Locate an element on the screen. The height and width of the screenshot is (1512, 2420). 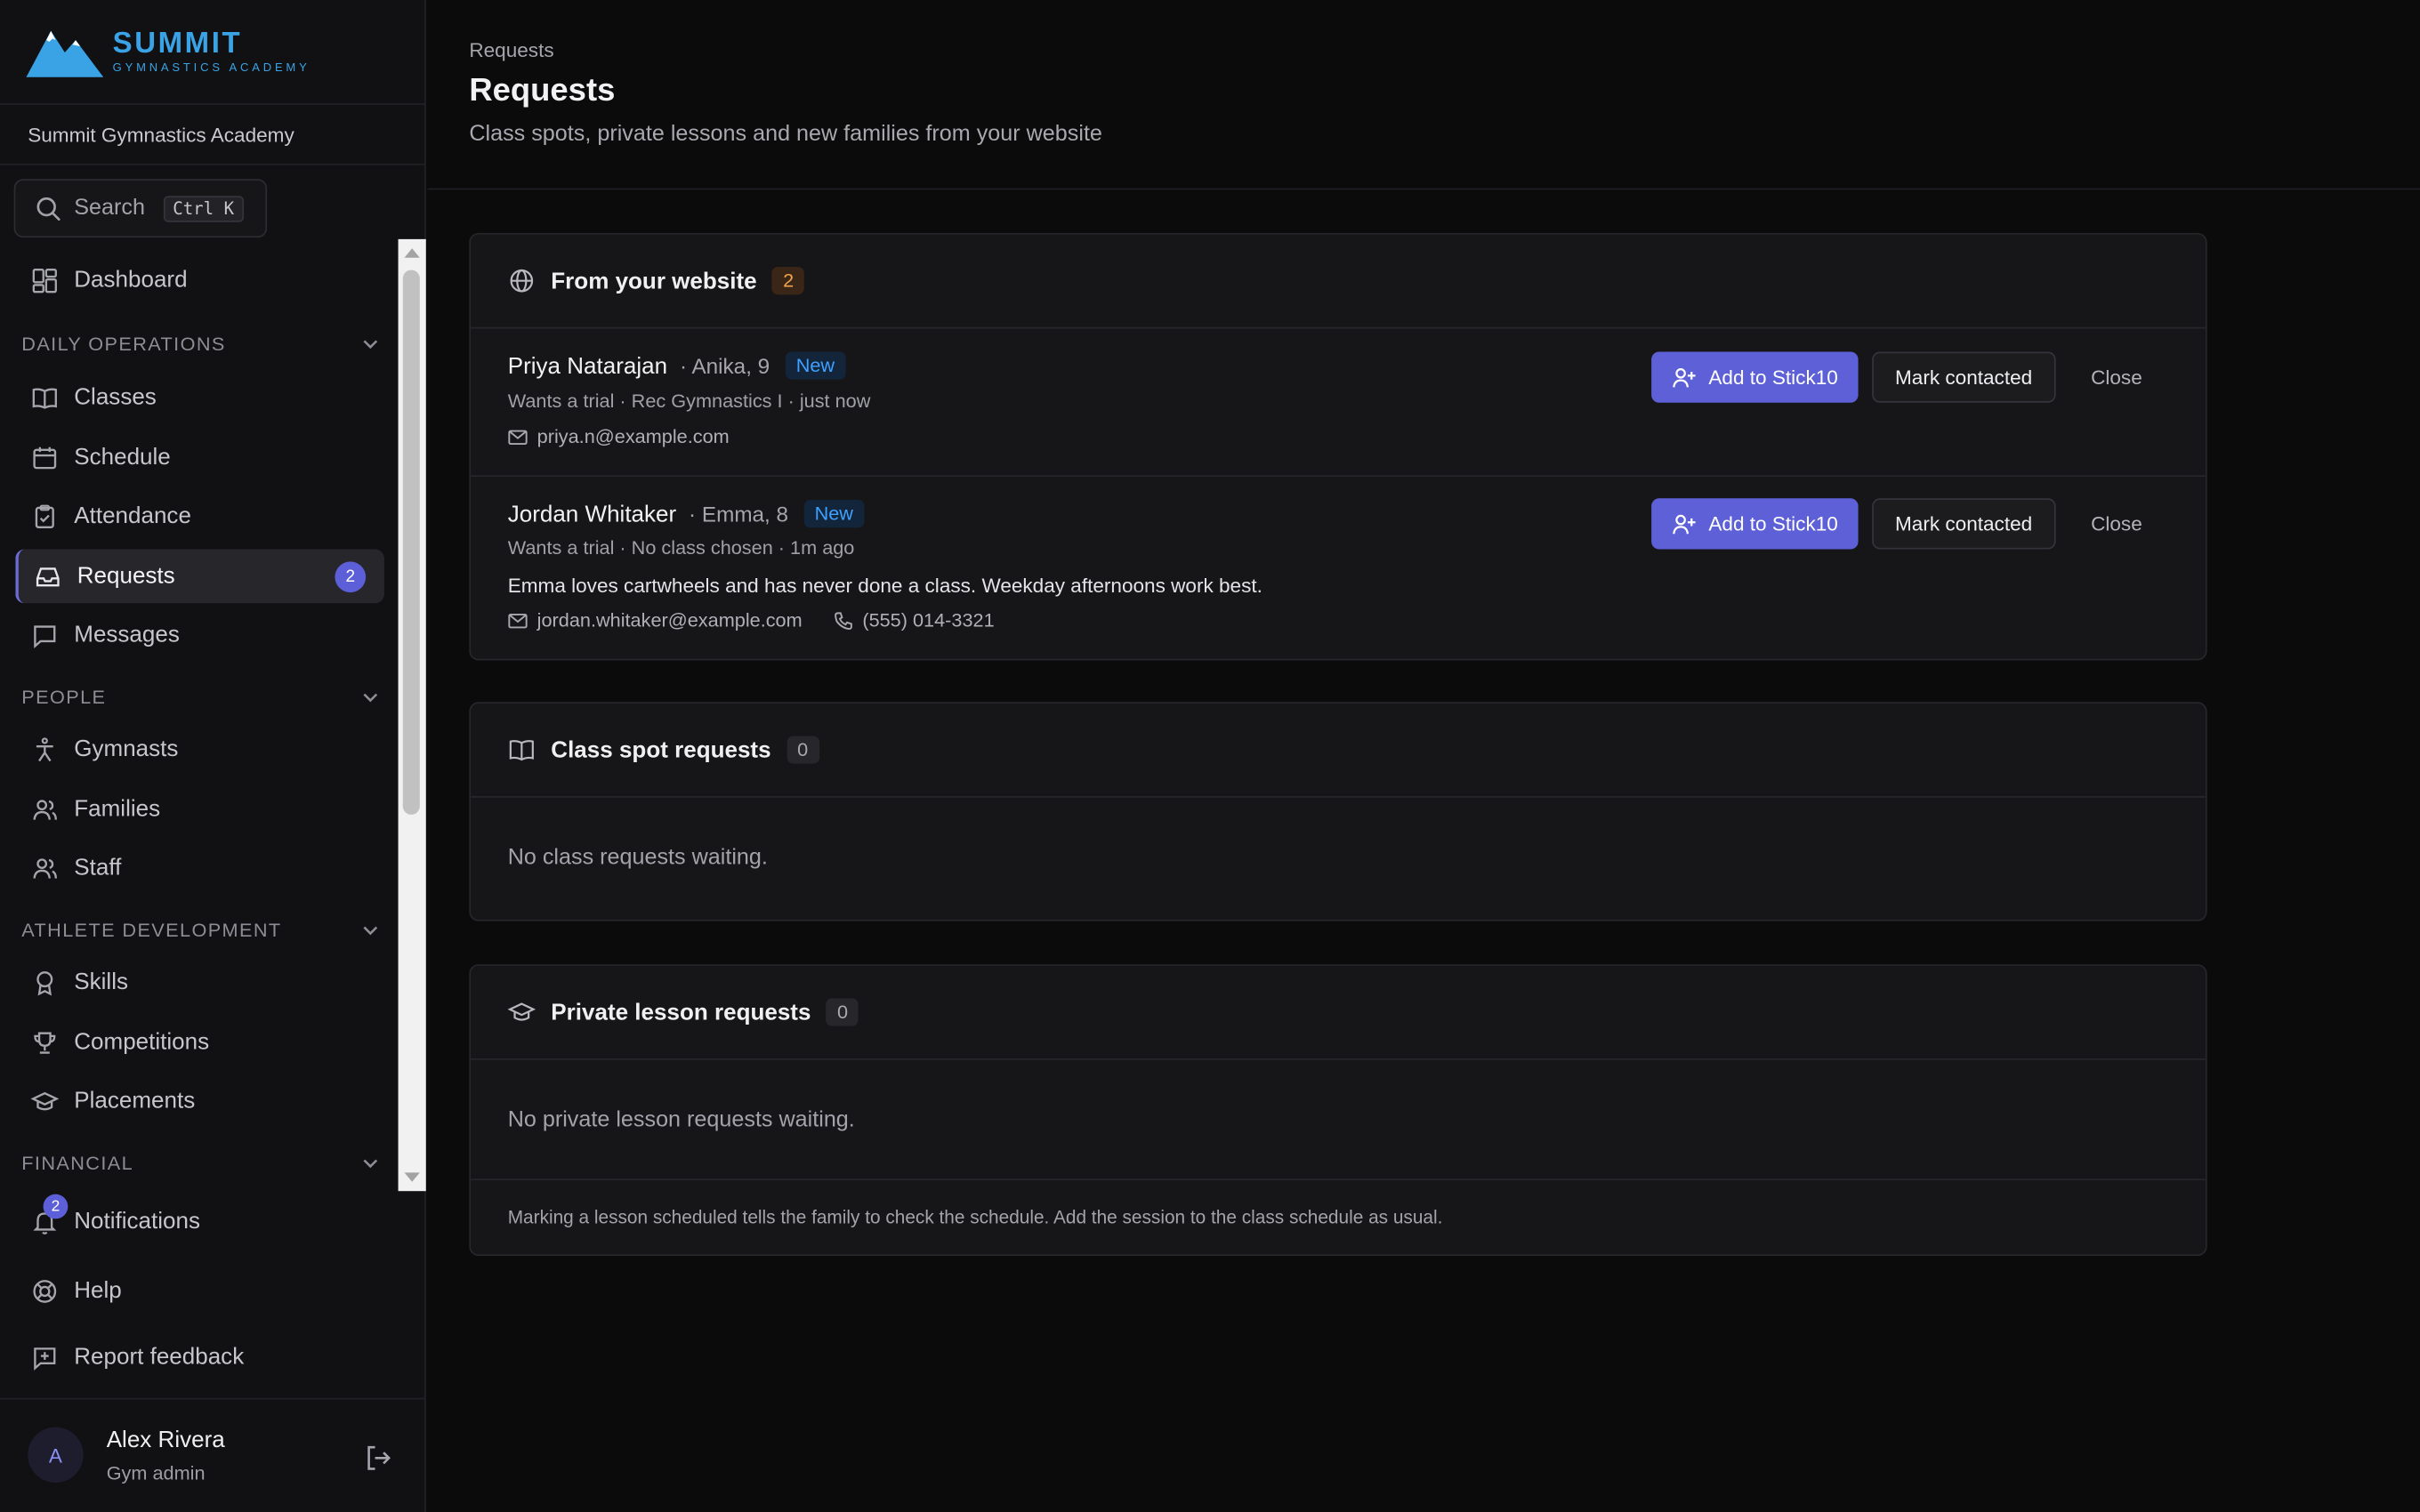
contact-info: priya.n@example.com is located at coordinates (619, 437).